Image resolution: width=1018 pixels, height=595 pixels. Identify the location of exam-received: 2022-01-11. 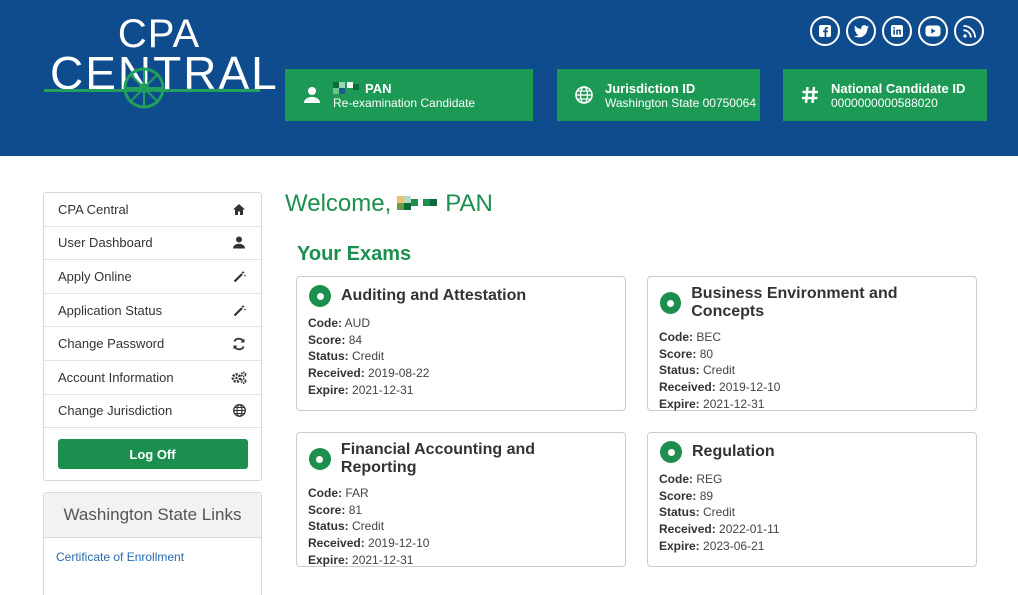
(749, 529).